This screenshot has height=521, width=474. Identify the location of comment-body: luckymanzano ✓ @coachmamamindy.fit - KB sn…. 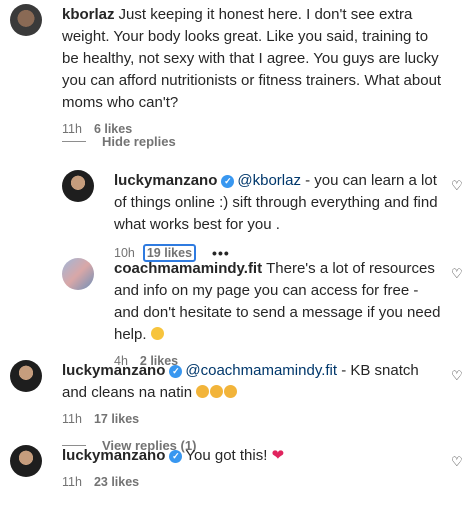
(251, 393).